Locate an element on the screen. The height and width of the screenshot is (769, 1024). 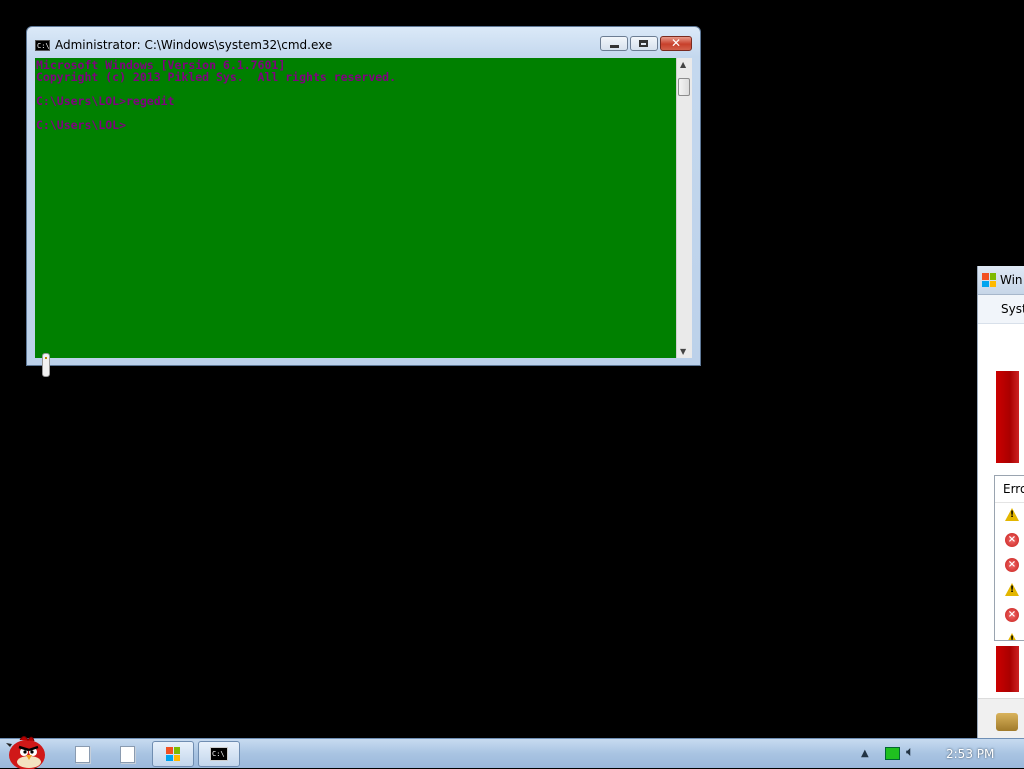
taskbar-cmd-button: C:\ is located at coordinates (219, 754).